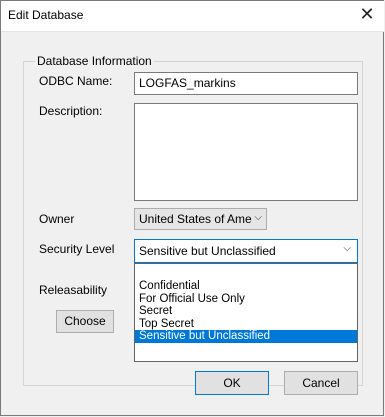 Image resolution: width=385 pixels, height=417 pixels. Describe the element at coordinates (321, 383) in the screenshot. I see `cancel-button: Cancel` at that location.